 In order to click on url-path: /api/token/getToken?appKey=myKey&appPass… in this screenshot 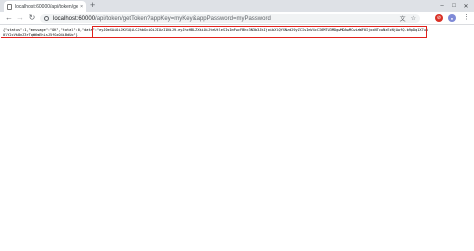, I will do `click(183, 18)`.